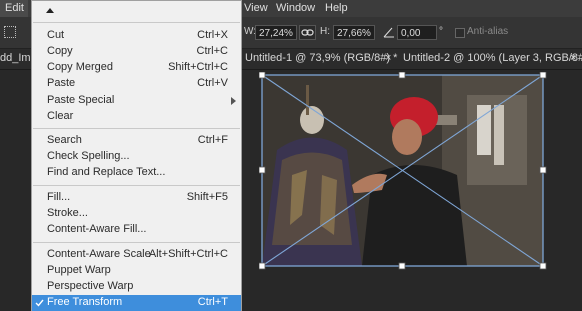 The height and width of the screenshot is (311, 582). I want to click on height-label: H:, so click(325, 31).